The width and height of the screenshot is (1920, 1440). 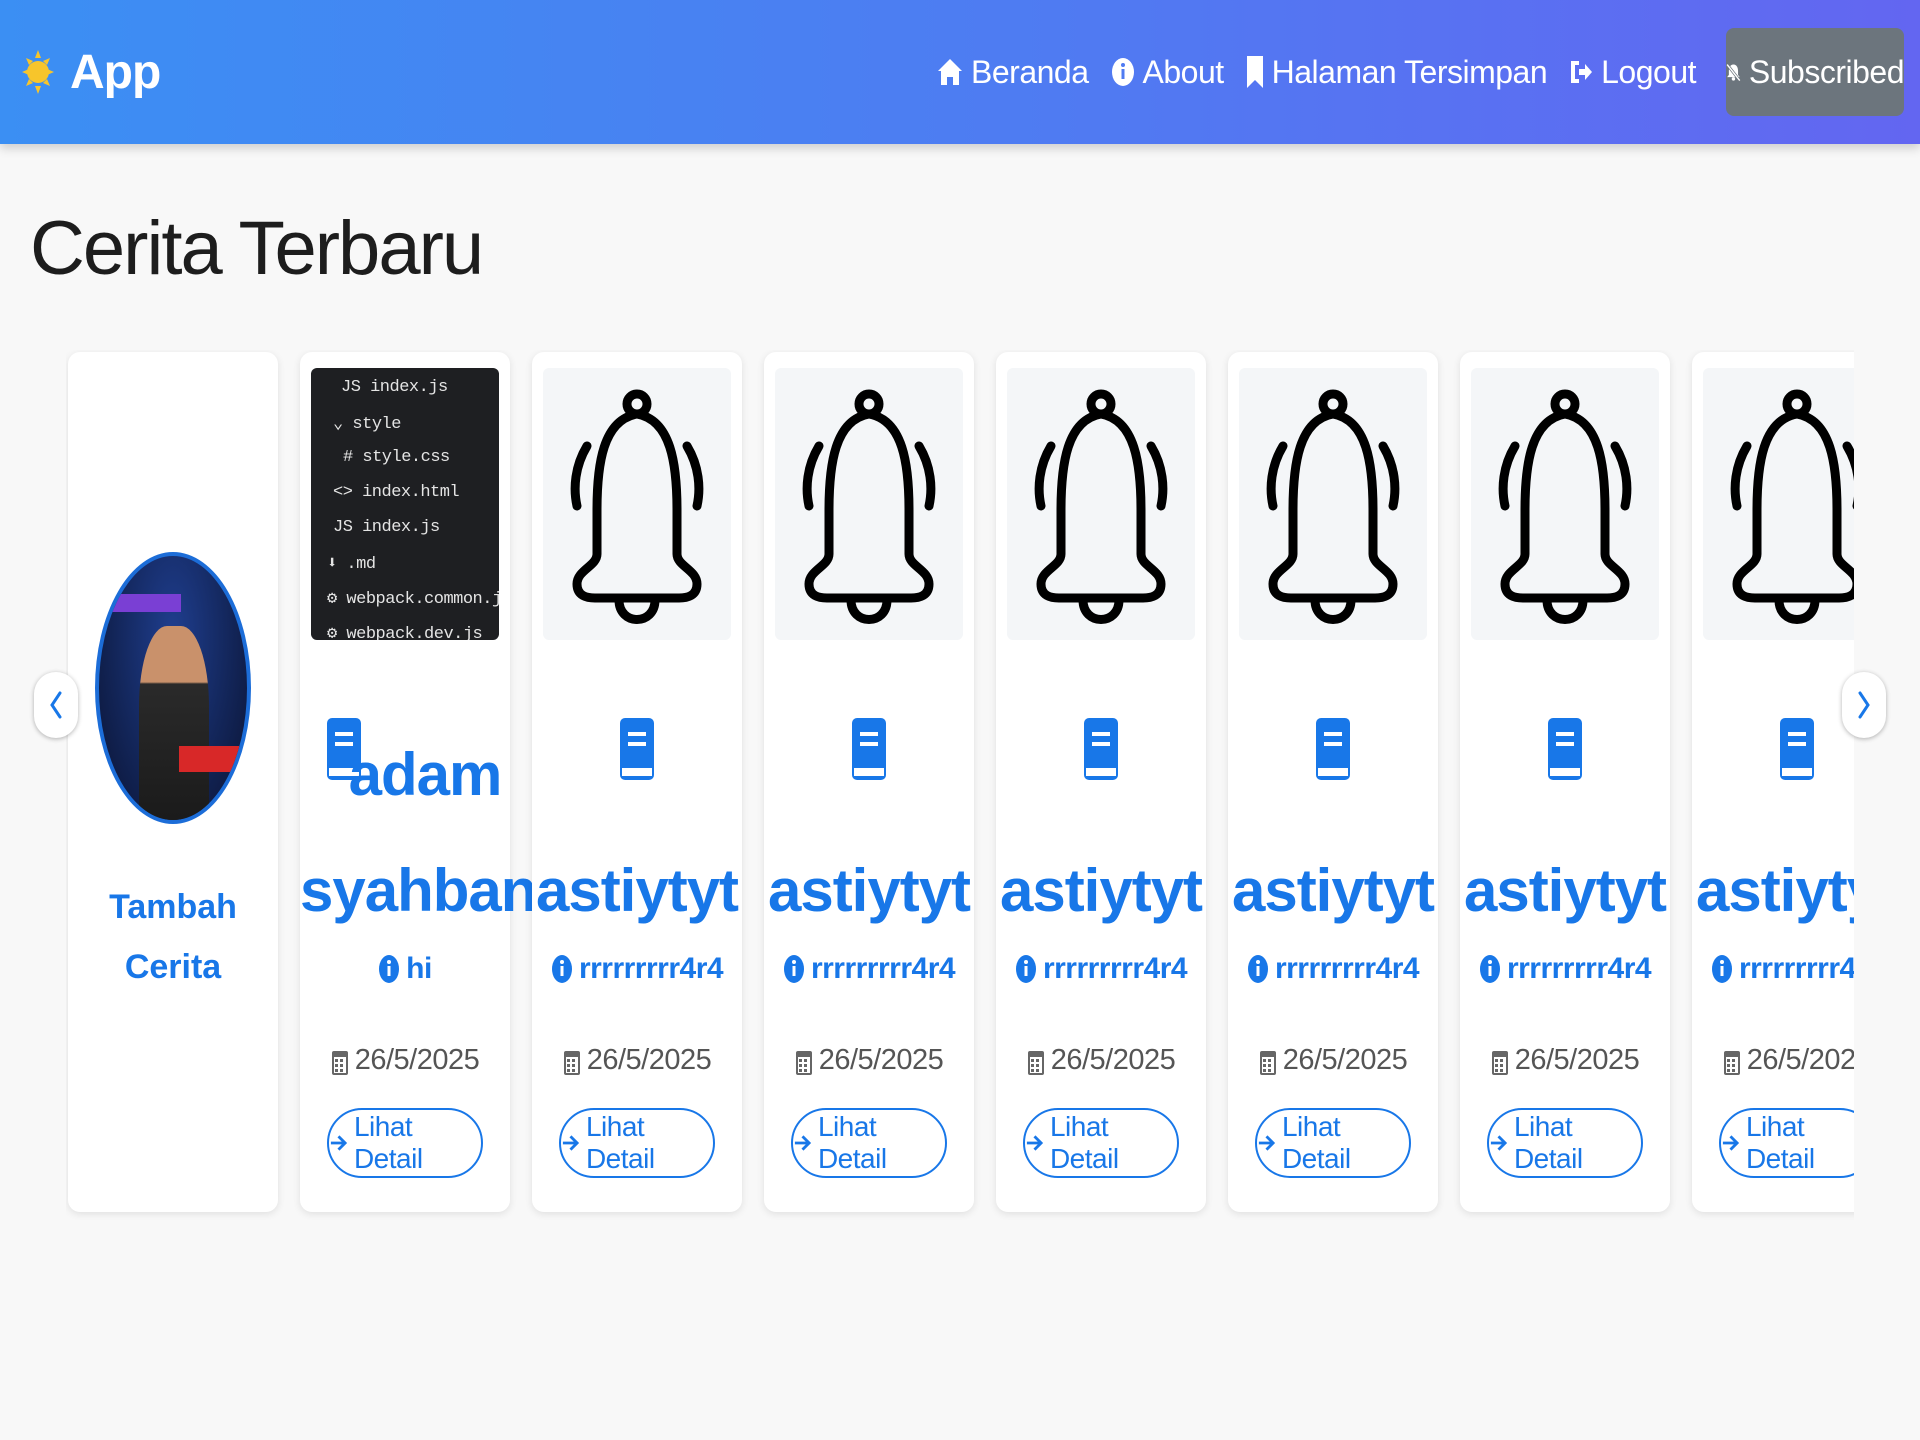 I want to click on nav-beranda-label: Beranda, so click(x=1030, y=71).